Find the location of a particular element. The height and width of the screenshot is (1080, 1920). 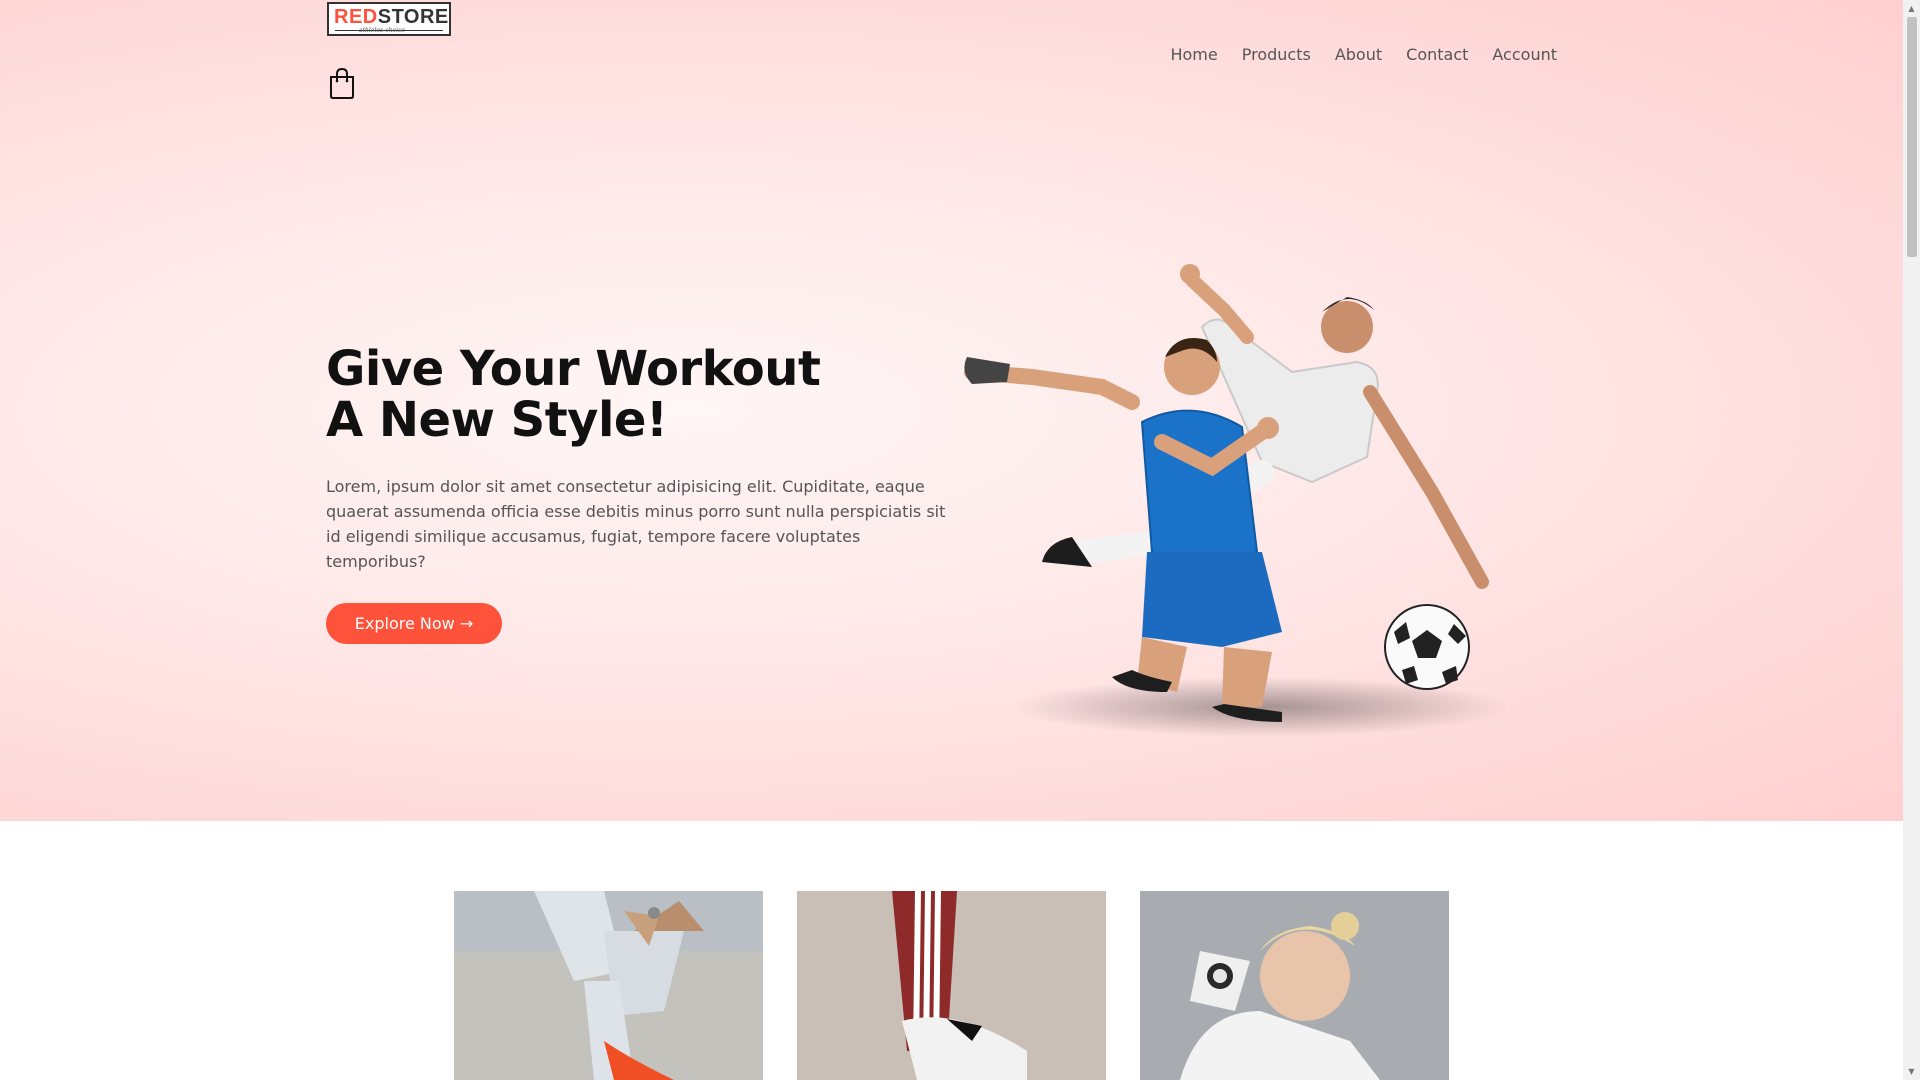

hero-title: Give Your Workout A New Style! is located at coordinates (636, 395).